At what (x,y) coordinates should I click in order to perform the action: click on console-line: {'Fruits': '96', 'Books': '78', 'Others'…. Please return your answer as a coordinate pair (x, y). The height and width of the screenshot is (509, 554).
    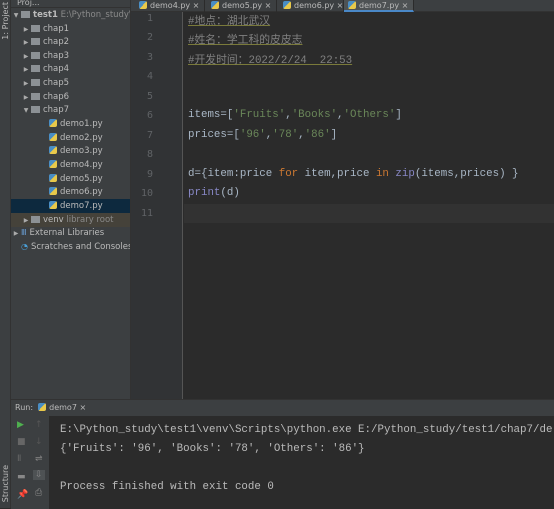
    Looking at the image, I should click on (212, 449).